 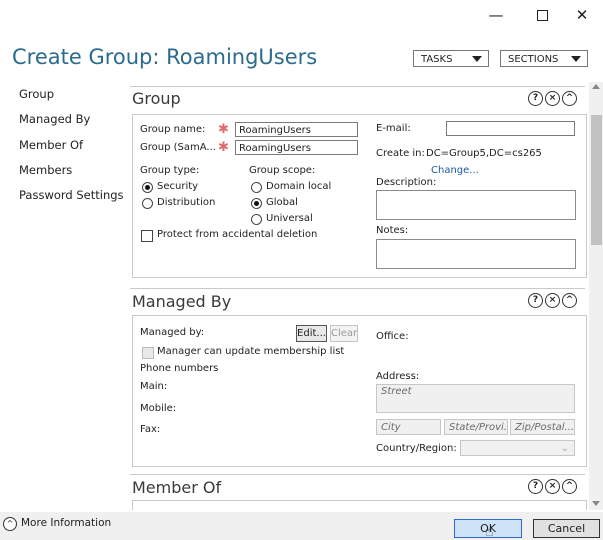 What do you see at coordinates (165, 57) in the screenshot?
I see `page-title: Create Group: RoamingUsers` at bounding box center [165, 57].